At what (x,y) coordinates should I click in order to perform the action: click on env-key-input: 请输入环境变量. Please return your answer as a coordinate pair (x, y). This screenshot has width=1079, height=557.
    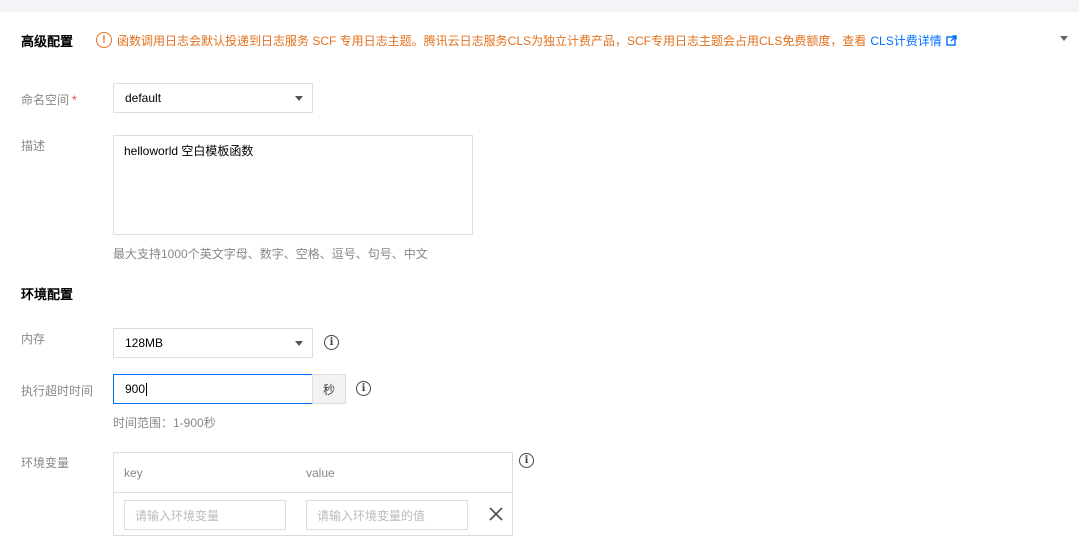
    Looking at the image, I should click on (205, 515).